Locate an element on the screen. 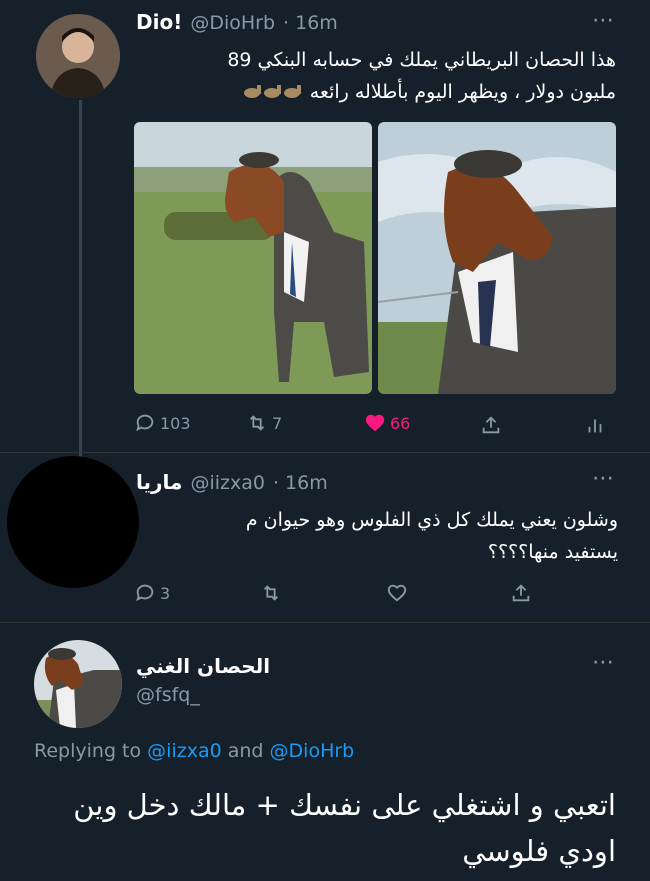 Image resolution: width=650 pixels, height=881 pixels. analytics-icon is located at coordinates (595, 426).